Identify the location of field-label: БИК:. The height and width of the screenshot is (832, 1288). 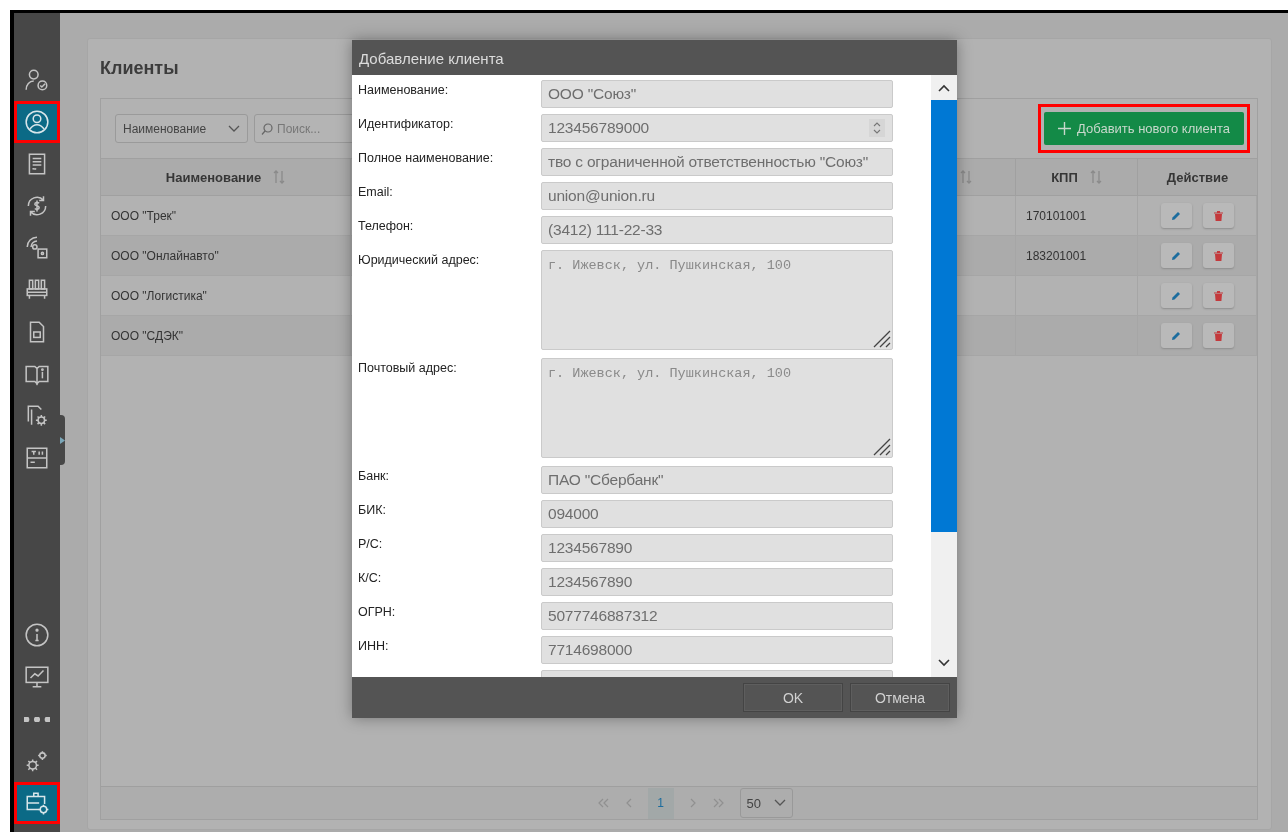
(372, 510).